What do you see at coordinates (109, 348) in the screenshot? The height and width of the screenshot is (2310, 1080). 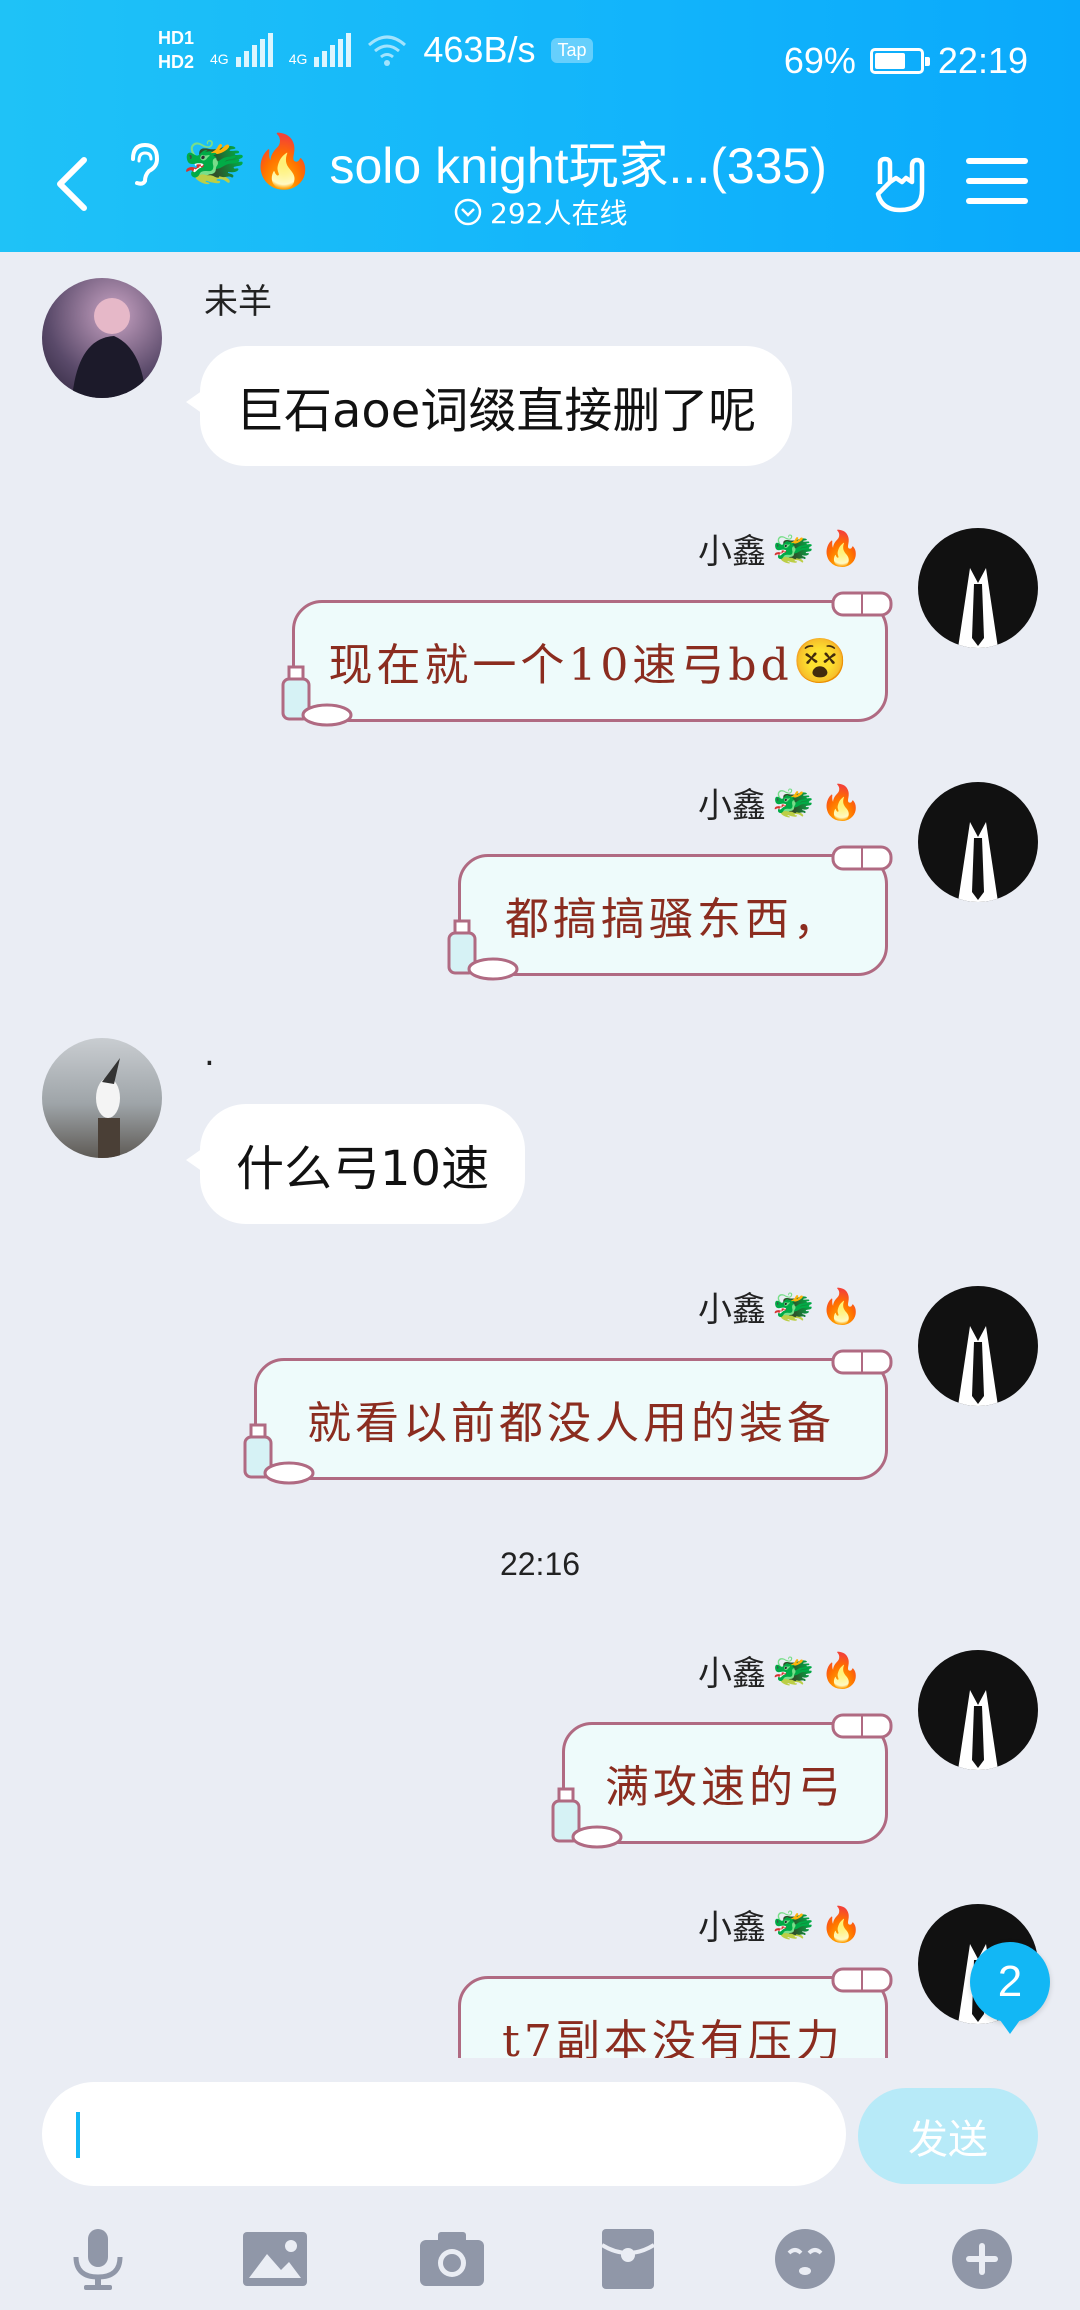 I see `avatar-image` at bounding box center [109, 348].